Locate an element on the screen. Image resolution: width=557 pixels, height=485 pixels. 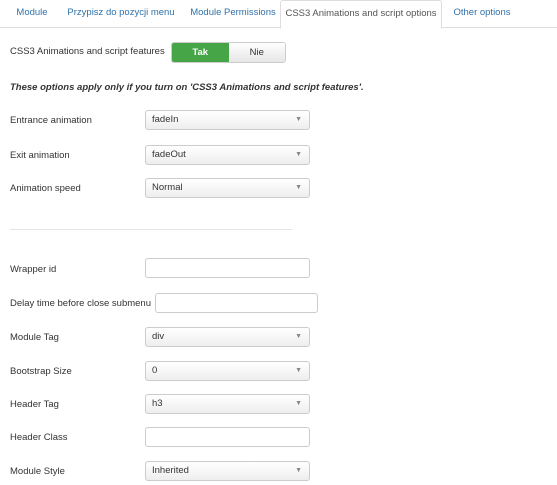
wrapper-id-label: Wrapper id is located at coordinates (33, 269).